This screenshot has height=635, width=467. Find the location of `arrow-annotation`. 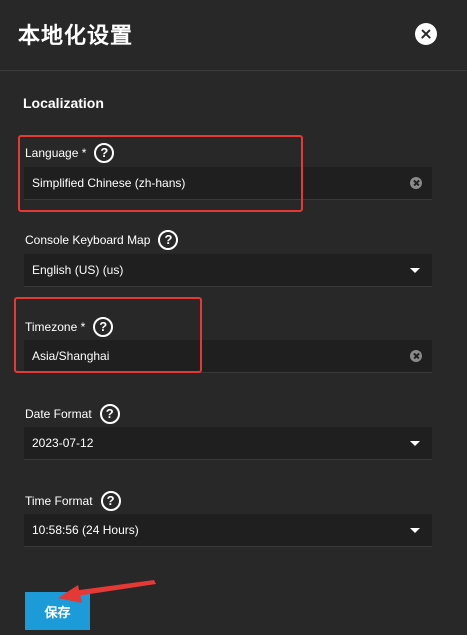

arrow-annotation is located at coordinates (107, 591).